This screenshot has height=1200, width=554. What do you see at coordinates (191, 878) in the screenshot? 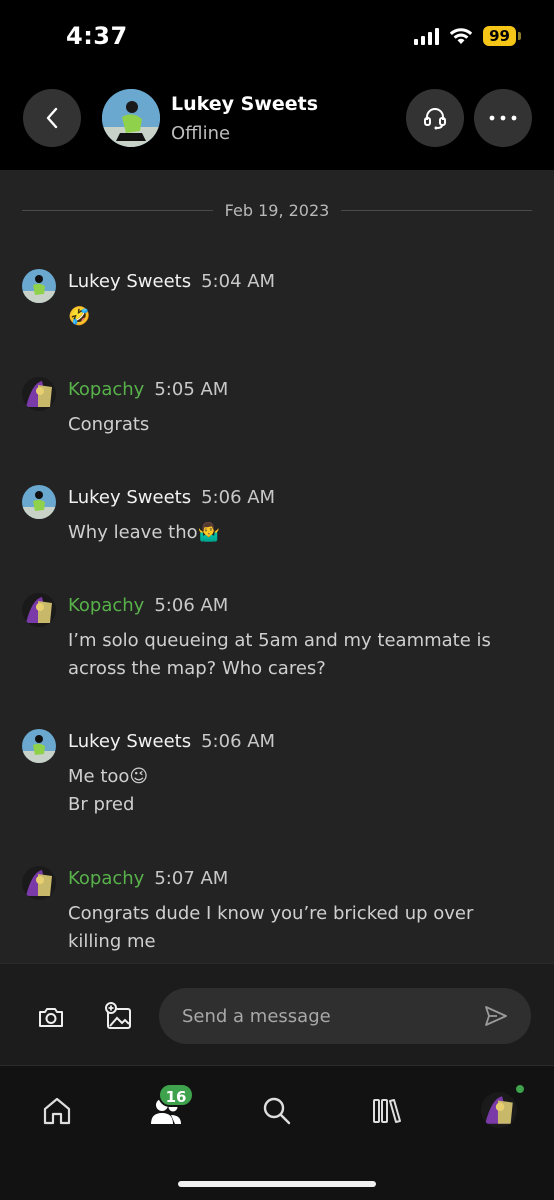
I see `message-time: 5:07 AM` at bounding box center [191, 878].